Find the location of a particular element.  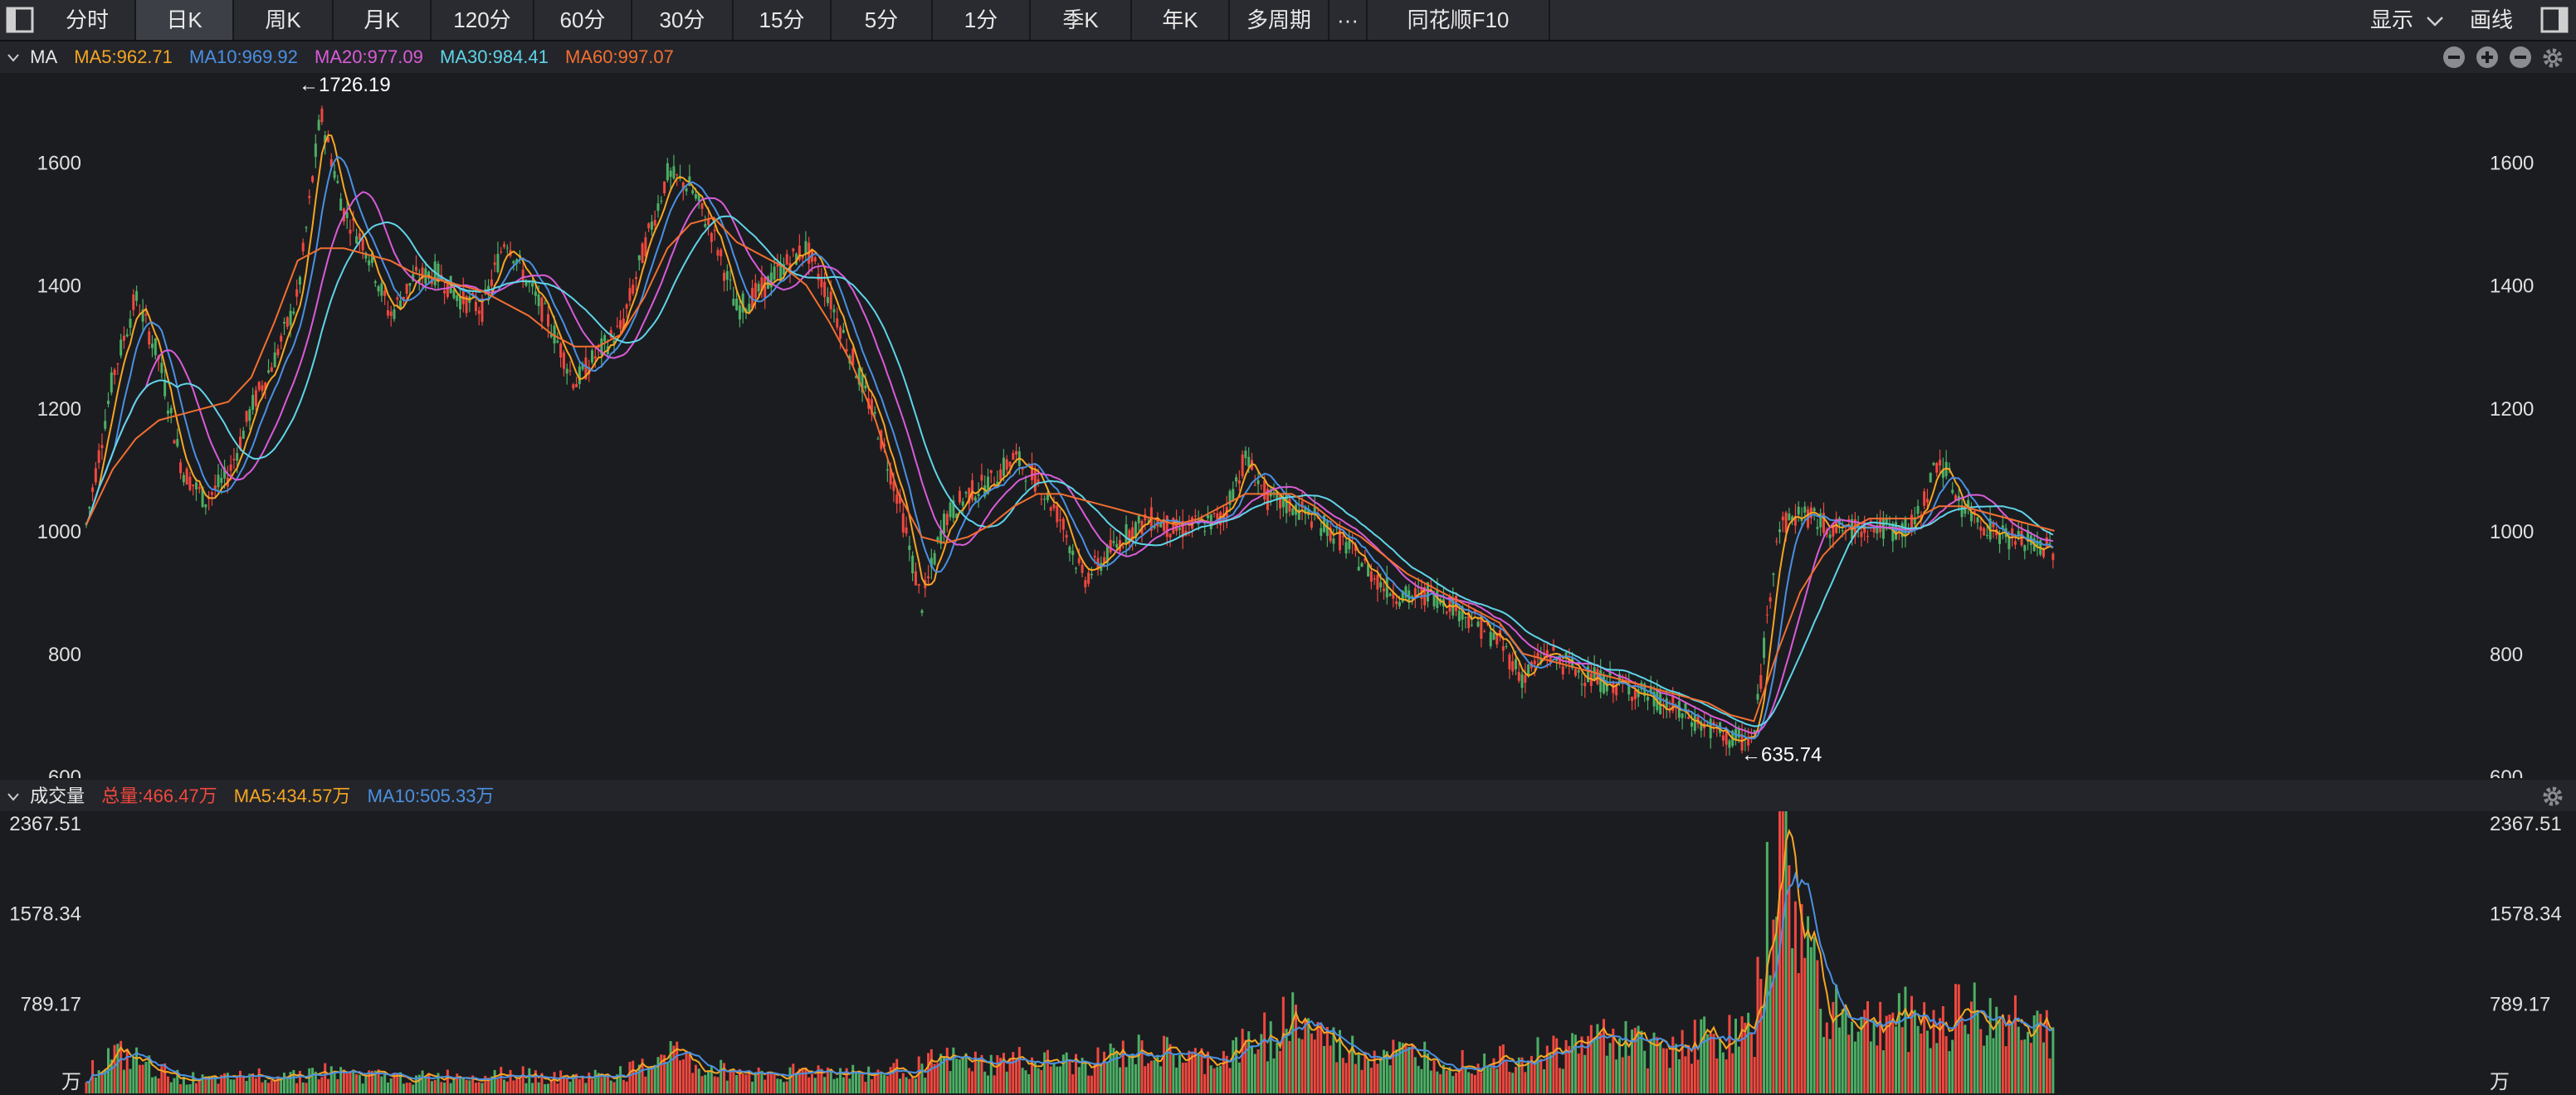

tab-2: 周K is located at coordinates (284, 20).